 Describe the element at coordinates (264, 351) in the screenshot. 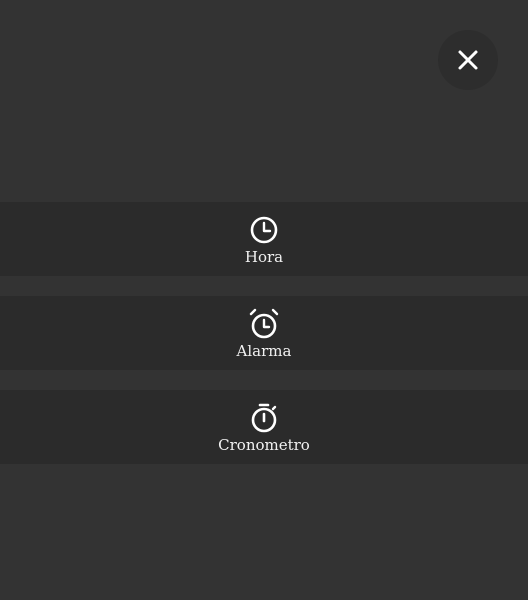

I see `menu-item-label: Alarma` at that location.